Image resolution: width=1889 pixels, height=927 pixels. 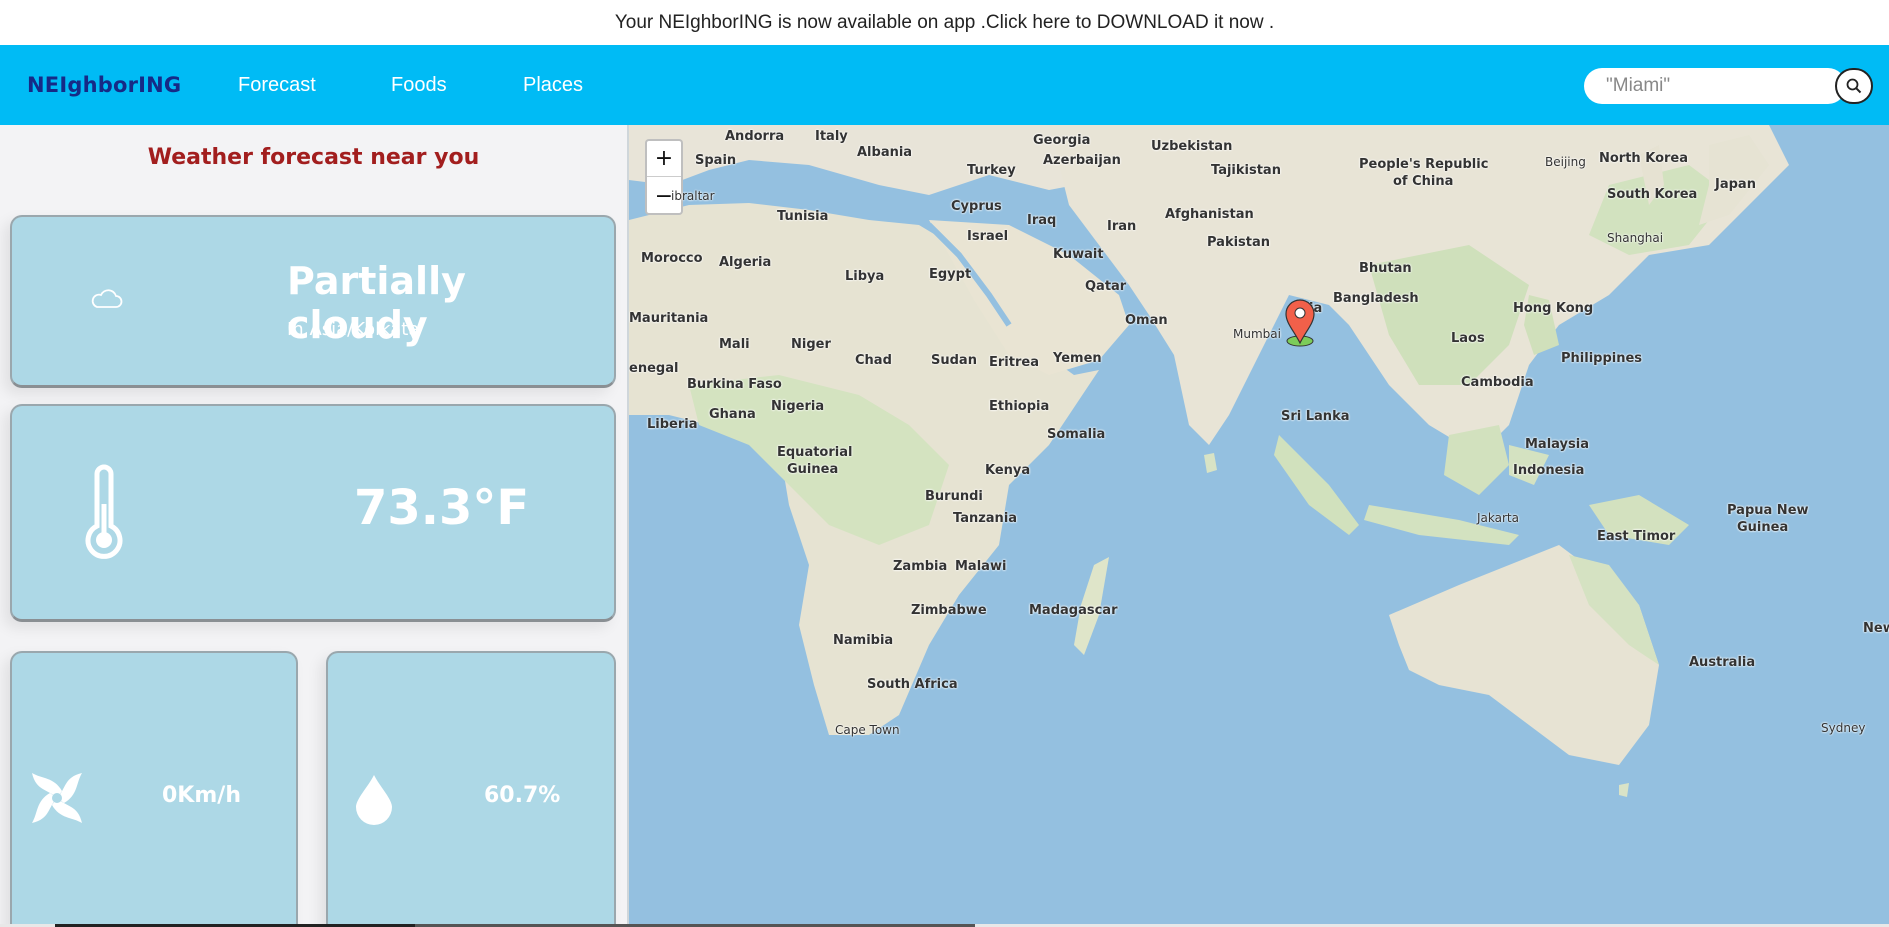 I want to click on map-label-senegal: enegal, so click(x=654, y=368).